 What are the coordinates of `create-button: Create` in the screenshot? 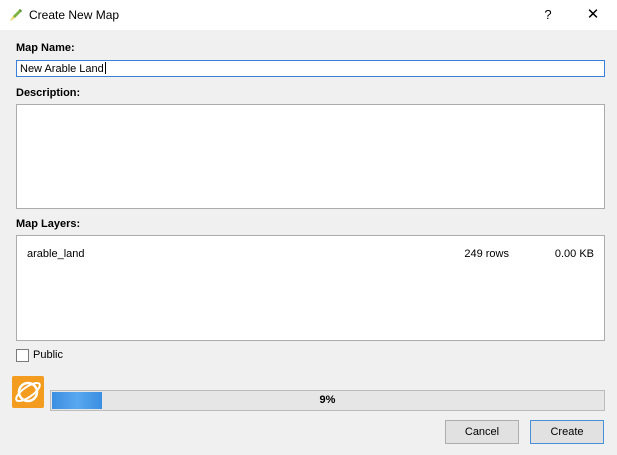 It's located at (567, 432).